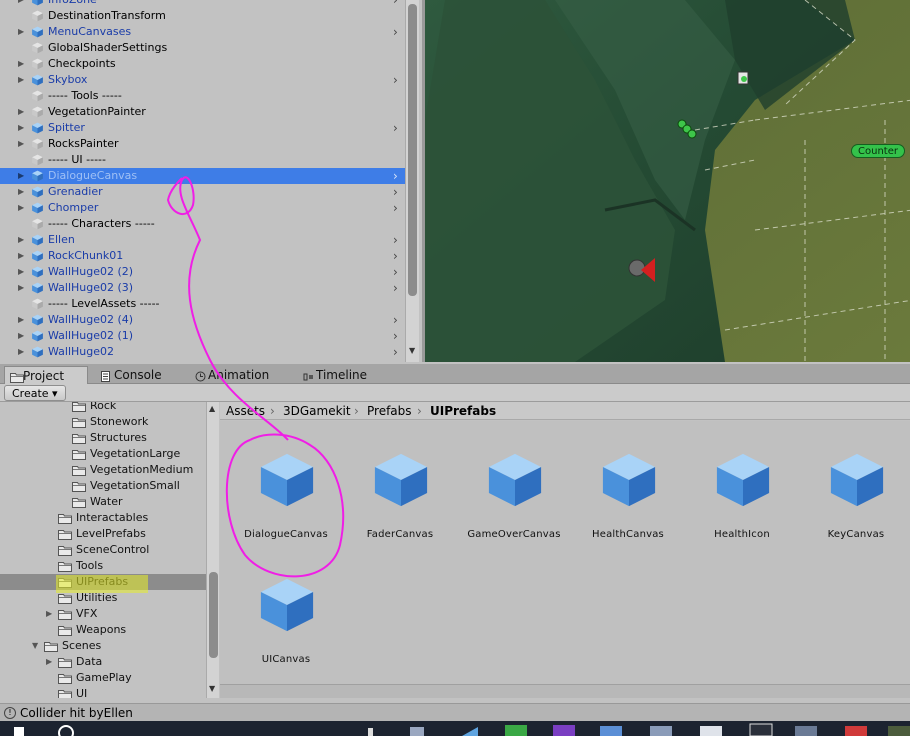  Describe the element at coordinates (202, 272) in the screenshot. I see `hierarchy-item: ▶ WallHuge02 (2) ›` at that location.